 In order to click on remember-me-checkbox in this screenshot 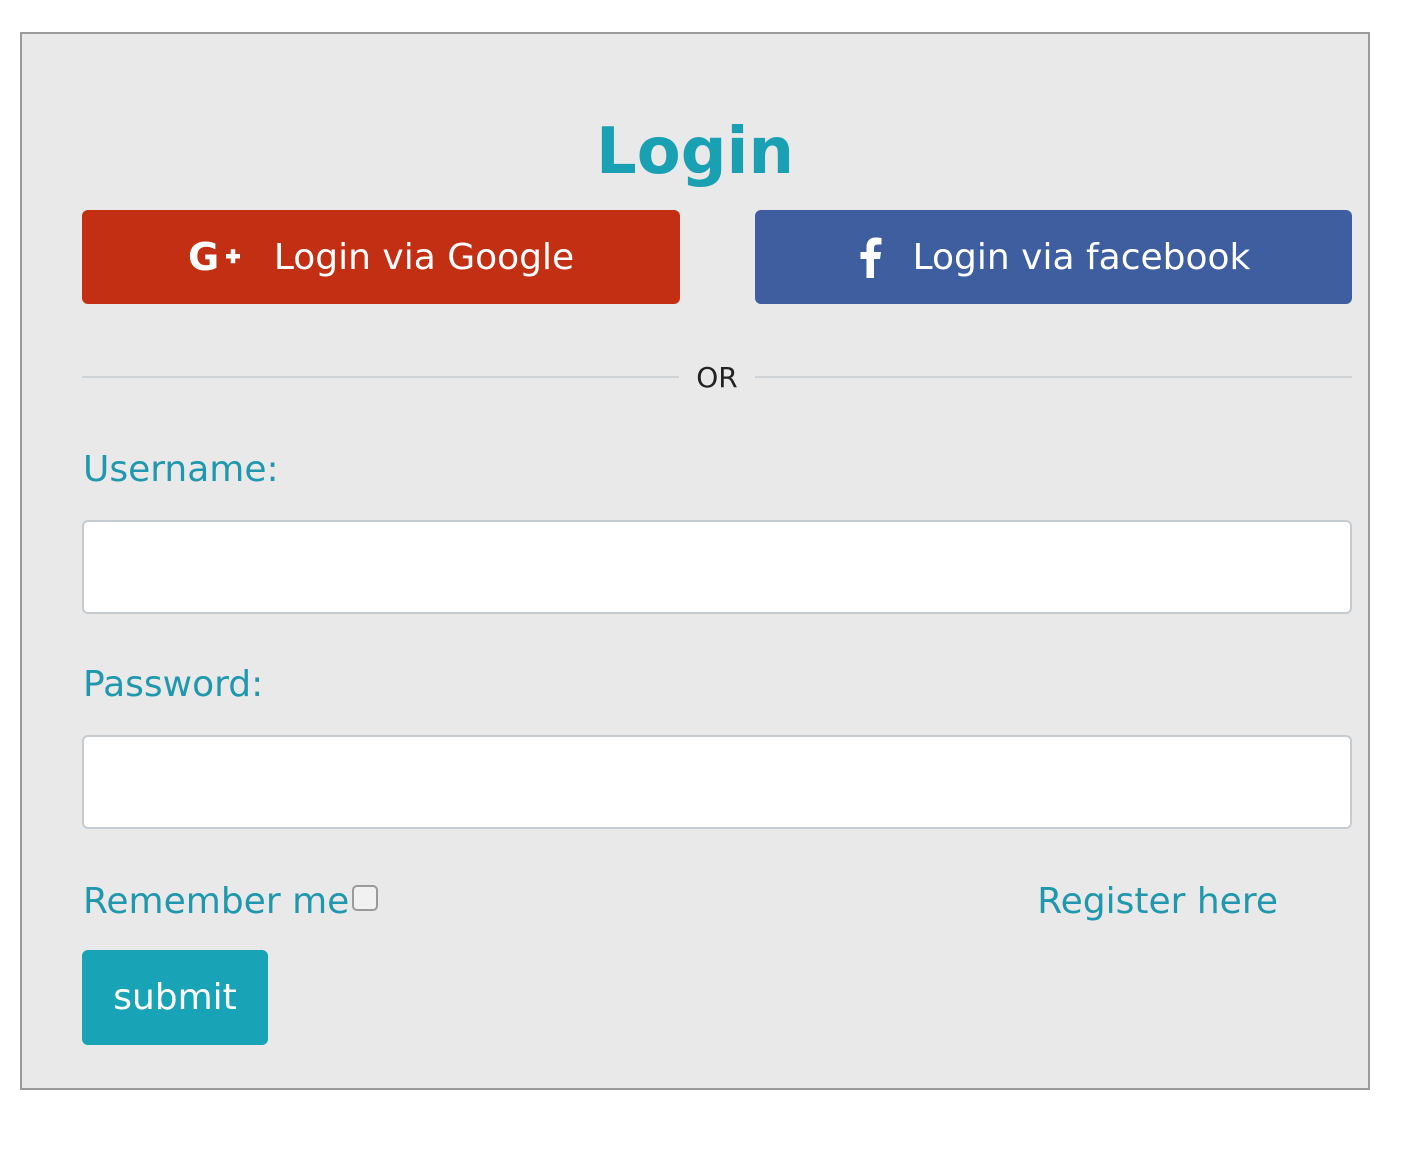, I will do `click(365, 898)`.